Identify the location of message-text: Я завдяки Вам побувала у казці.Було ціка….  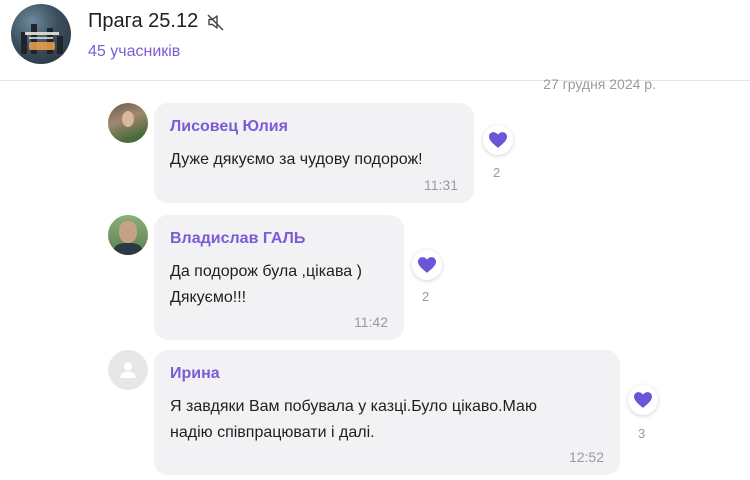
(353, 420).